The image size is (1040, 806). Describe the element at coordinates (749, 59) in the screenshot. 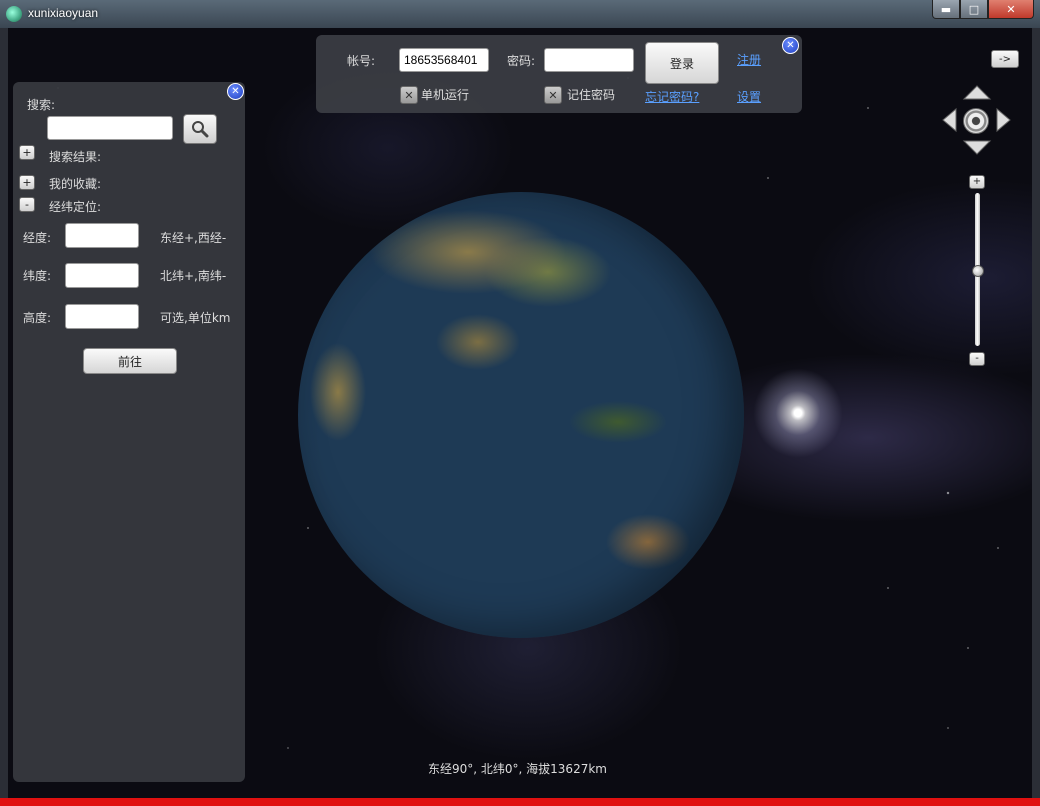

I see `register-link: 注册` at that location.